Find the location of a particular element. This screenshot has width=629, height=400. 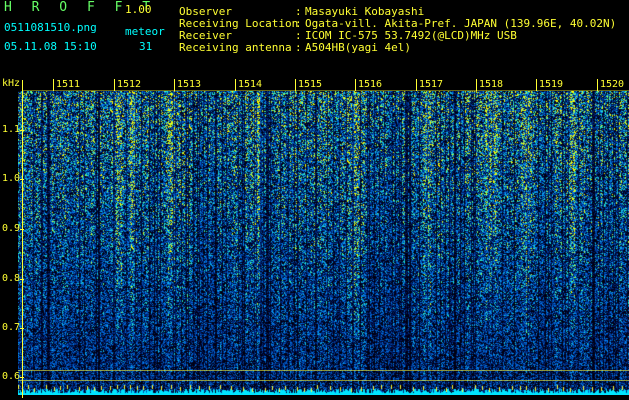

minute-label: 1517 is located at coordinates (431, 84).